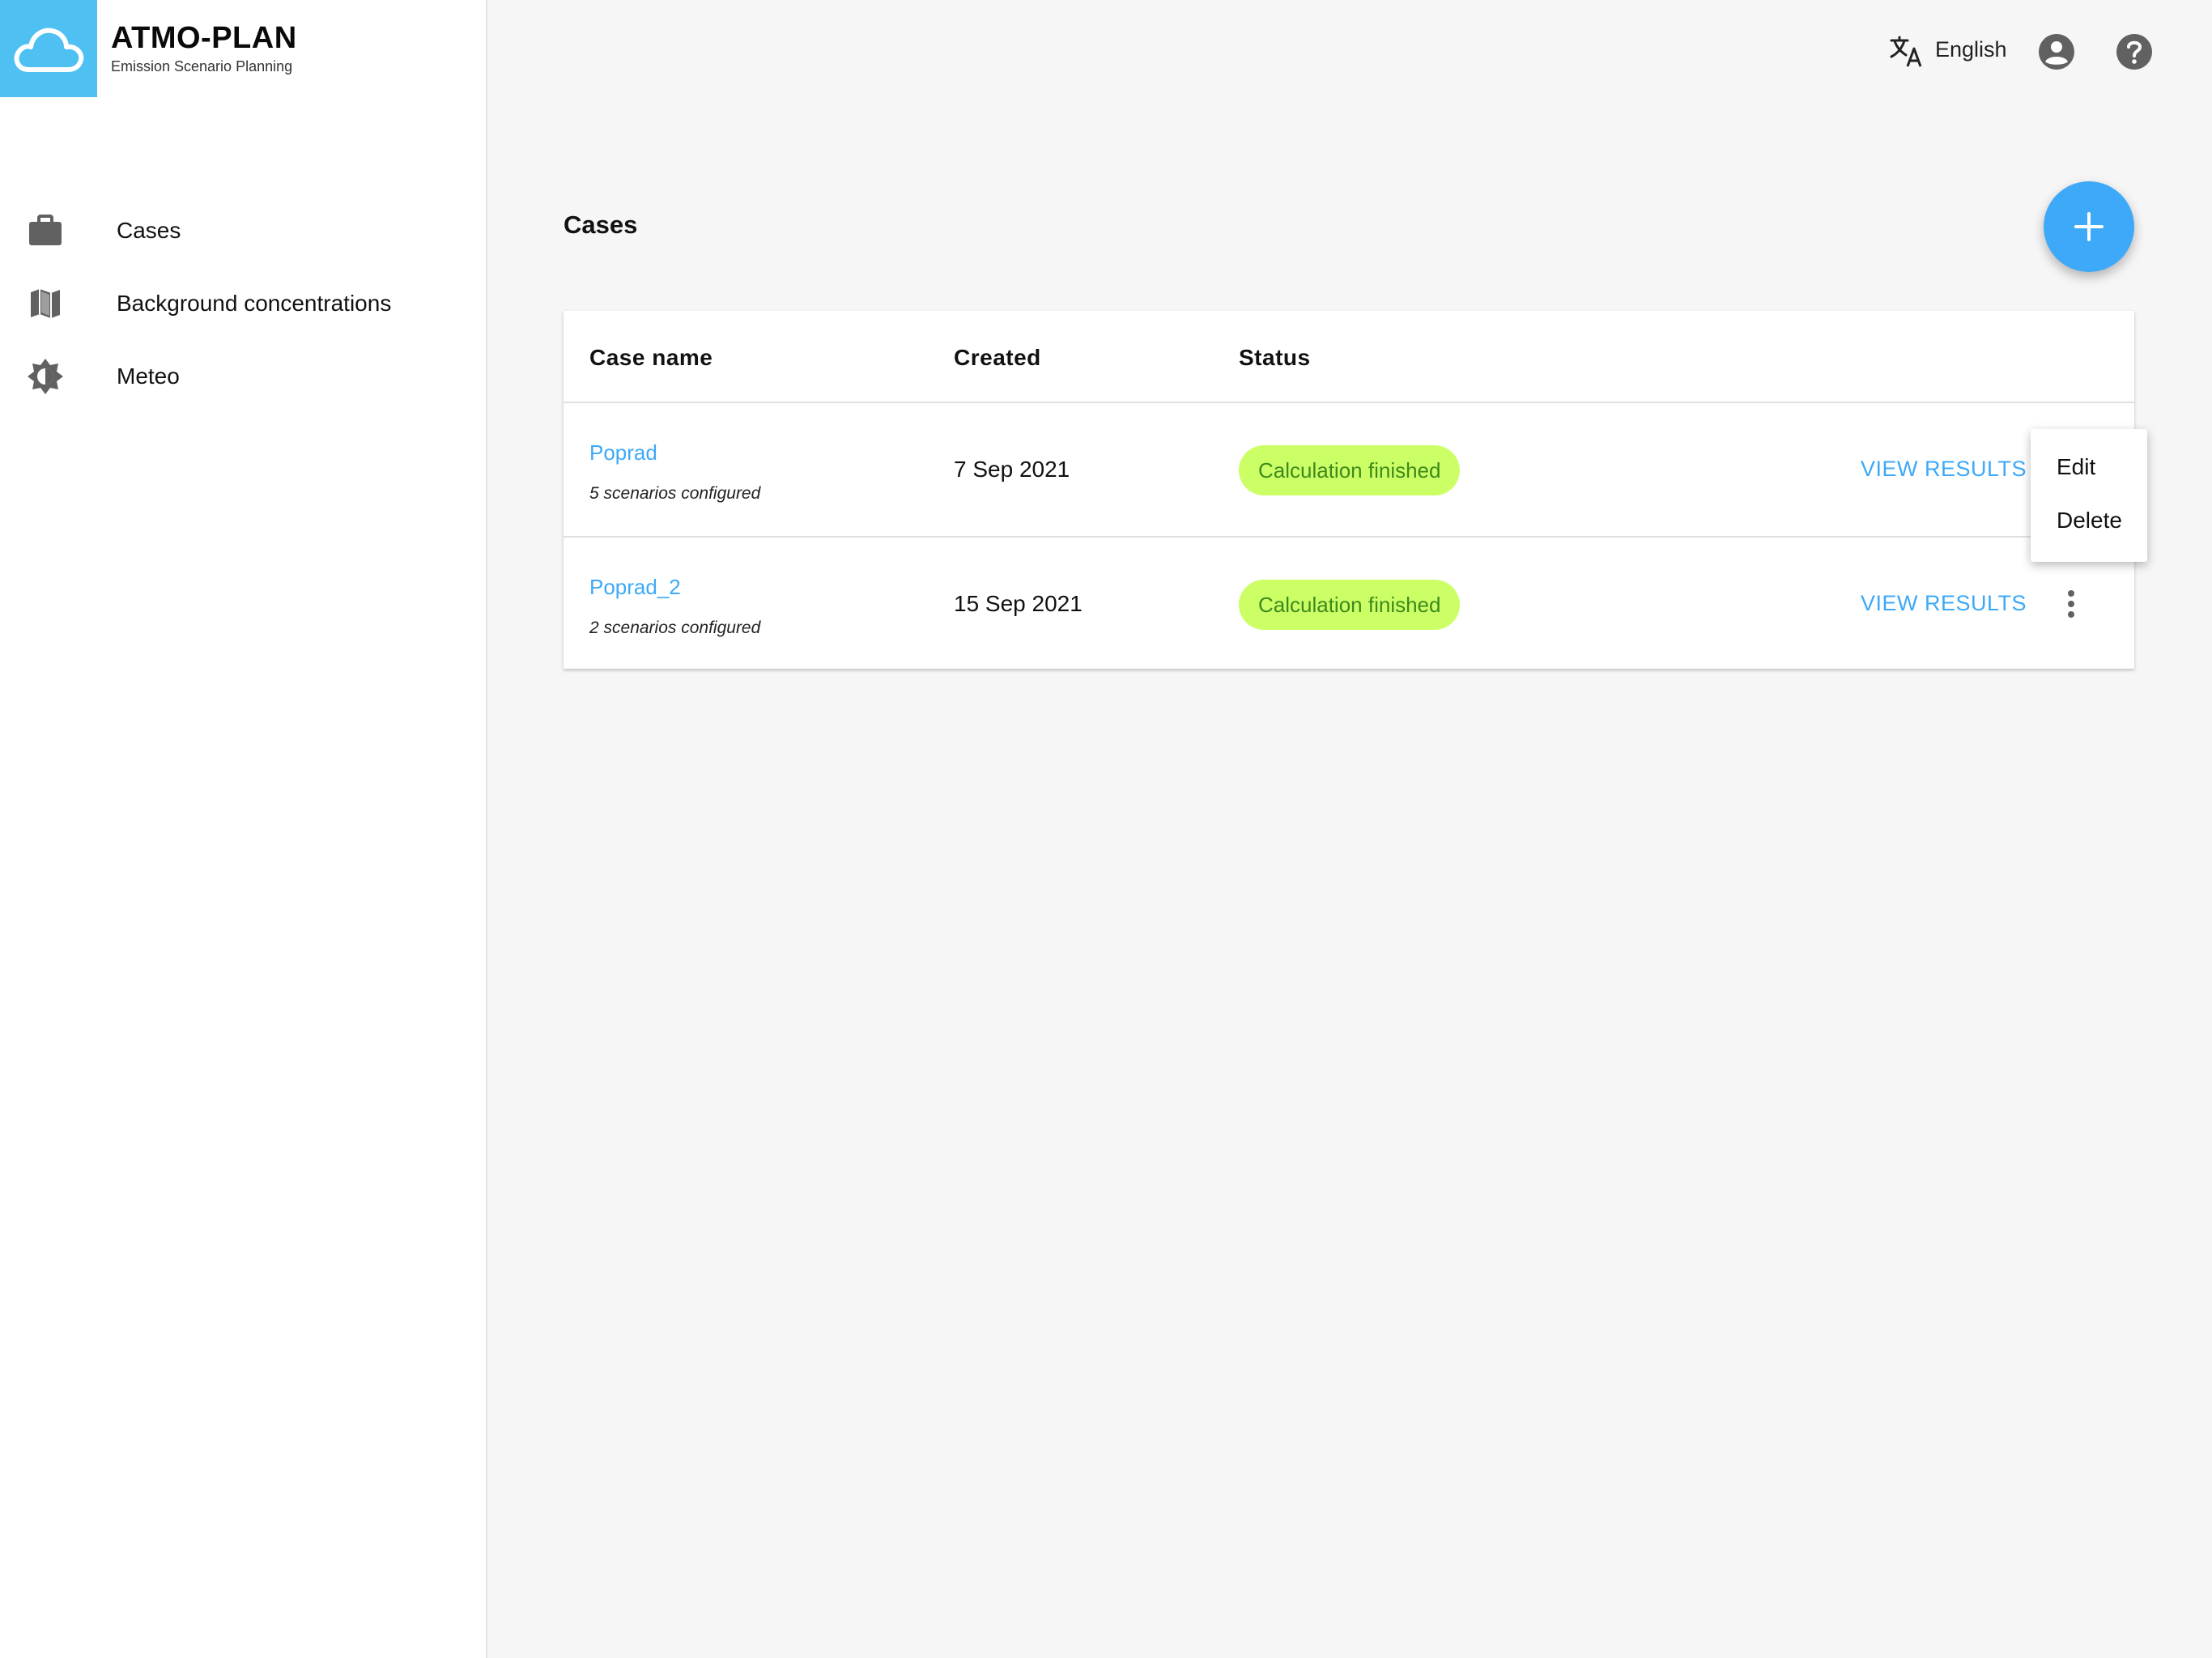 The height and width of the screenshot is (1658, 2212). Describe the element at coordinates (675, 493) in the screenshot. I see `case-scenarios-count: 5 scenarios configured` at that location.